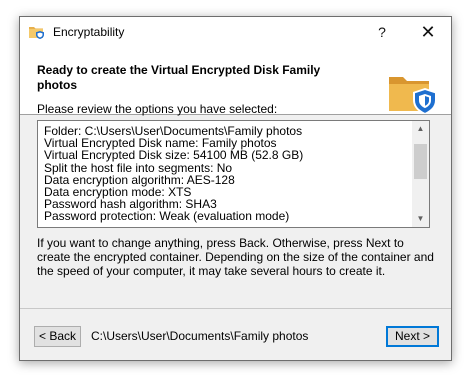 The width and height of the screenshot is (474, 379). I want to click on window-title: Encryptability, so click(89, 32).